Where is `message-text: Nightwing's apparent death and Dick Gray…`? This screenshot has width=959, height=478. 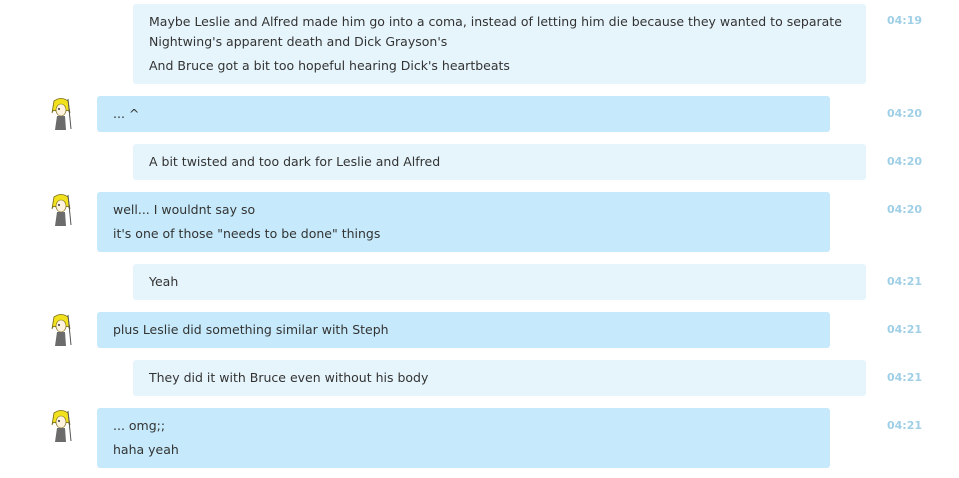 message-text: Nightwing's apparent death and Dick Gray… is located at coordinates (298, 41).